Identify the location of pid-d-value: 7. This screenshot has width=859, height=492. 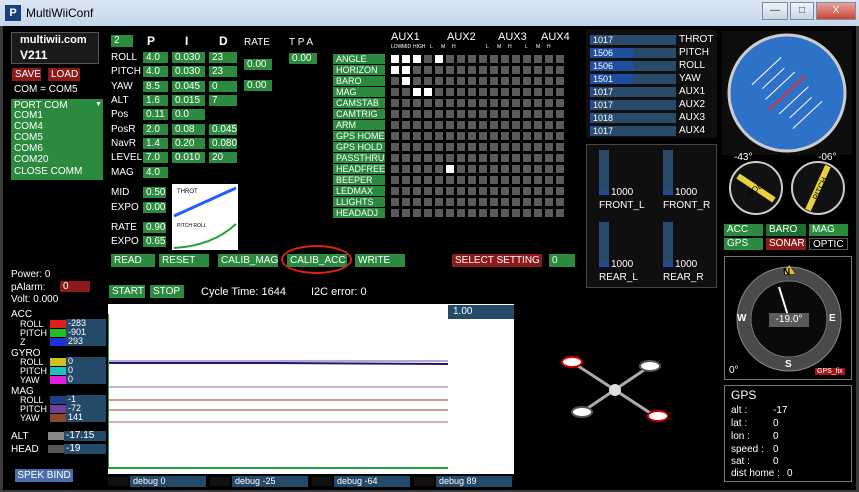
(223, 100).